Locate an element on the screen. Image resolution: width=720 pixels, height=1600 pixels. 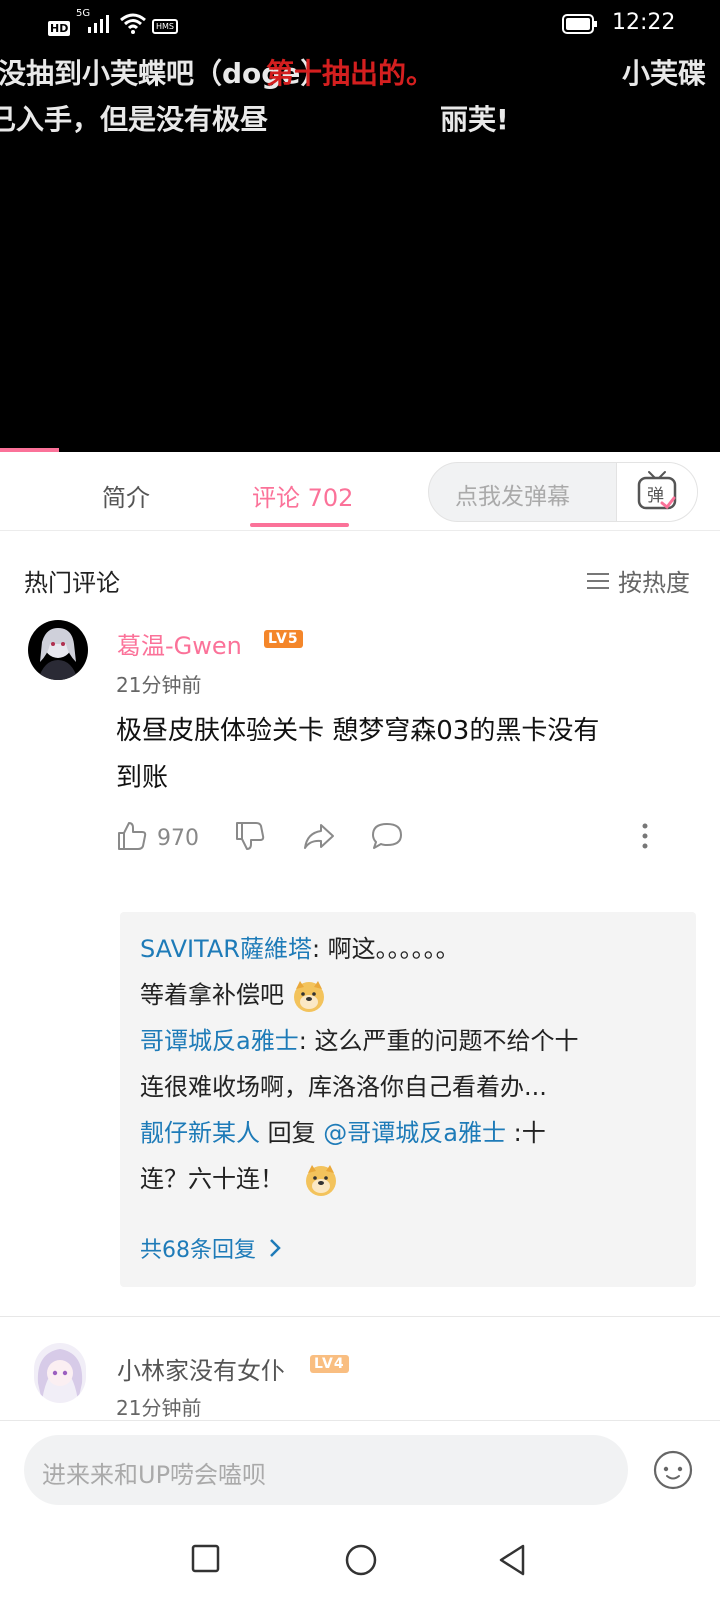
tab-underline is located at coordinates (299, 525).